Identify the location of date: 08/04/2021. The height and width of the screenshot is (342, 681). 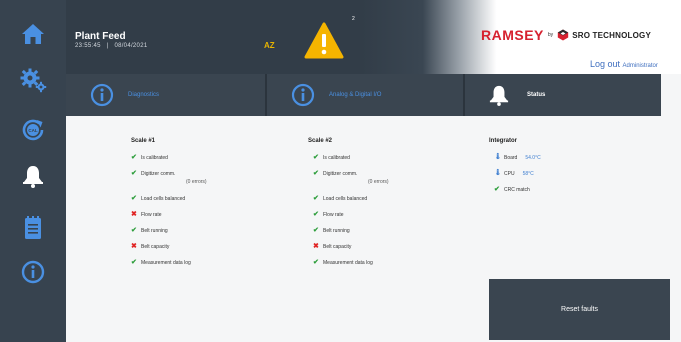
(131, 46).